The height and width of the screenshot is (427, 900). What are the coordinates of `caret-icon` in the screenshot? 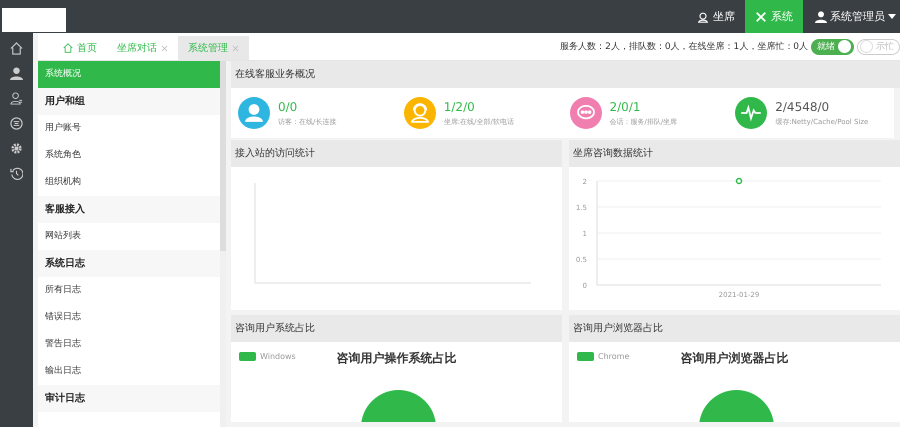 It's located at (892, 16).